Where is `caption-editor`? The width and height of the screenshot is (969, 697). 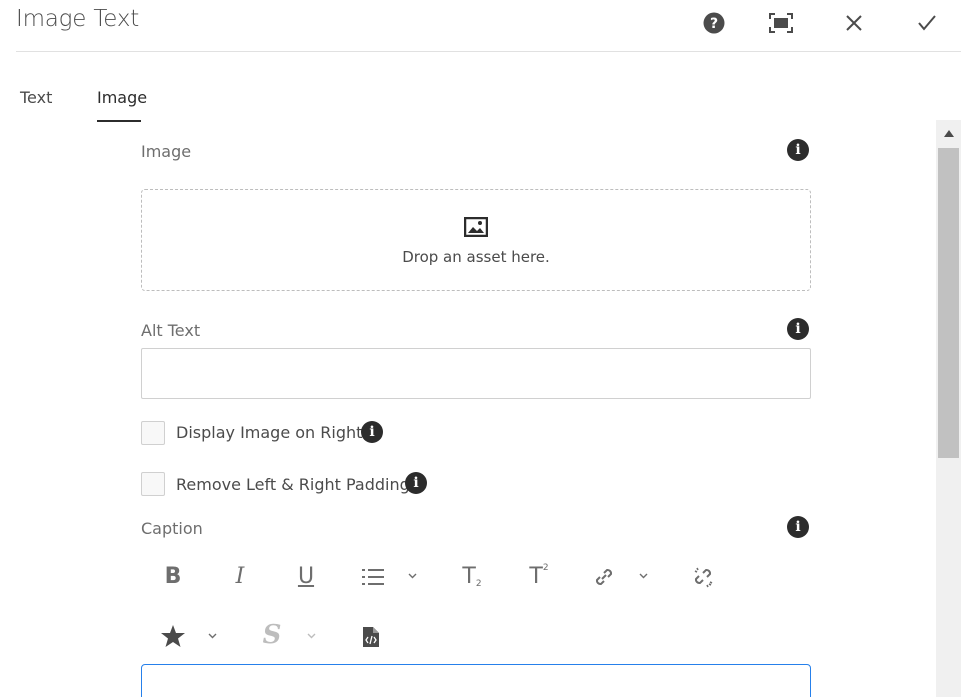 caption-editor is located at coordinates (476, 680).